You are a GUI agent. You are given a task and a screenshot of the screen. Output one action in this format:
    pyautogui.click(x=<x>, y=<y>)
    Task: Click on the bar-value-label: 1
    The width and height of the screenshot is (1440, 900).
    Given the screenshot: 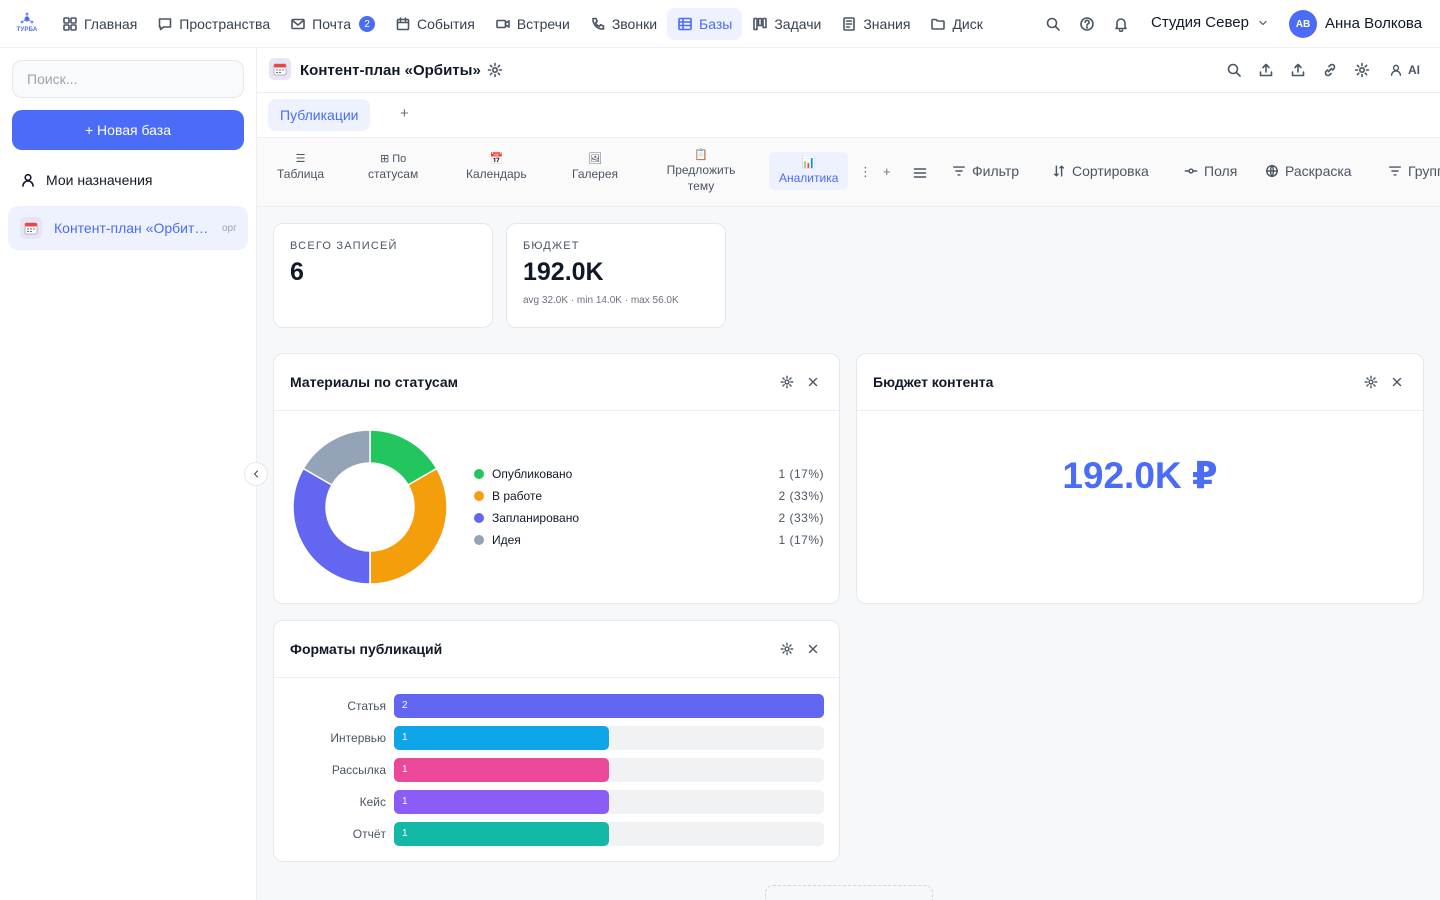 What is the action you would take?
    pyautogui.click(x=405, y=833)
    